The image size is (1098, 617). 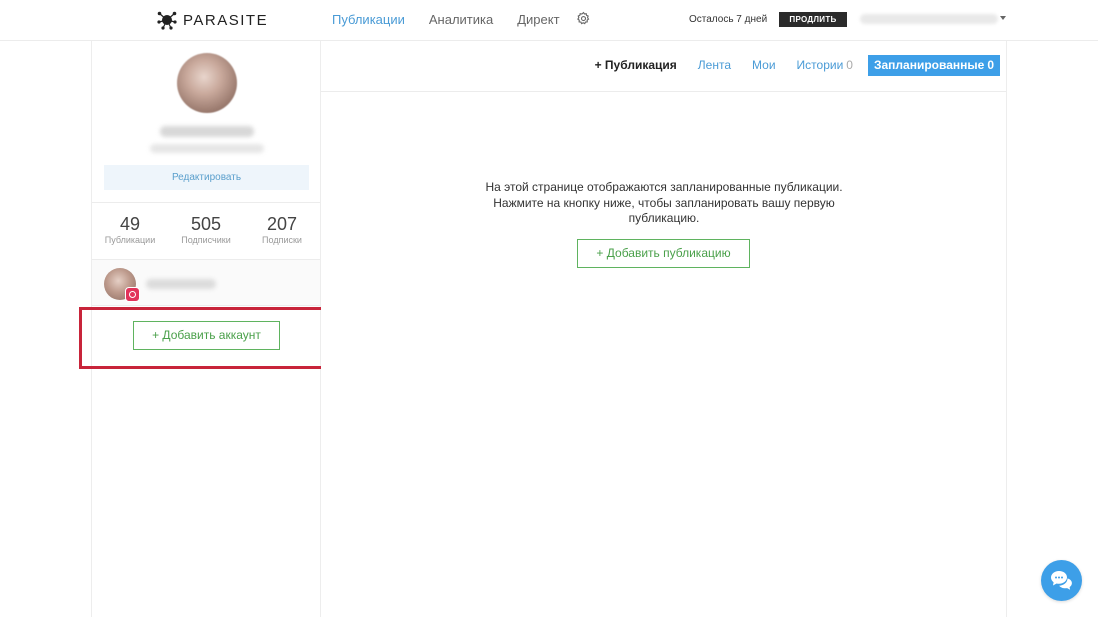 What do you see at coordinates (538, 19) in the screenshot?
I see `nav-item-direct: Директ` at bounding box center [538, 19].